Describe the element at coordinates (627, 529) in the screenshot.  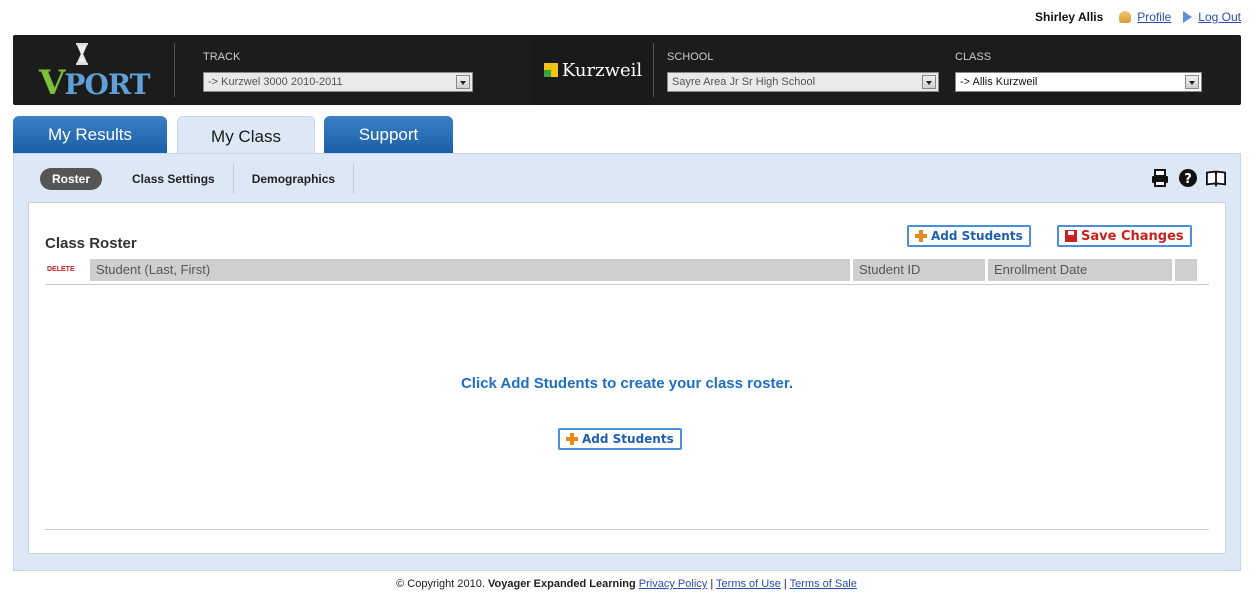
I see `footer-divider-line` at that location.